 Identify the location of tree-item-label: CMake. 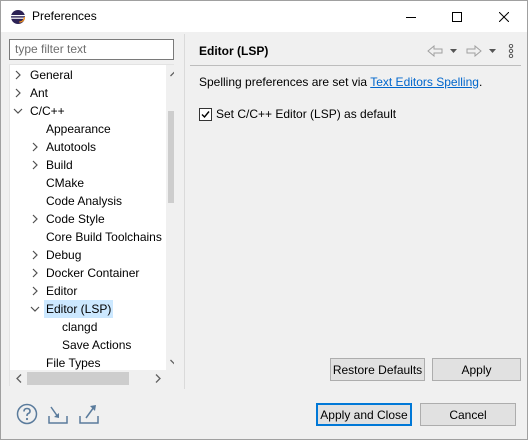
(65, 183).